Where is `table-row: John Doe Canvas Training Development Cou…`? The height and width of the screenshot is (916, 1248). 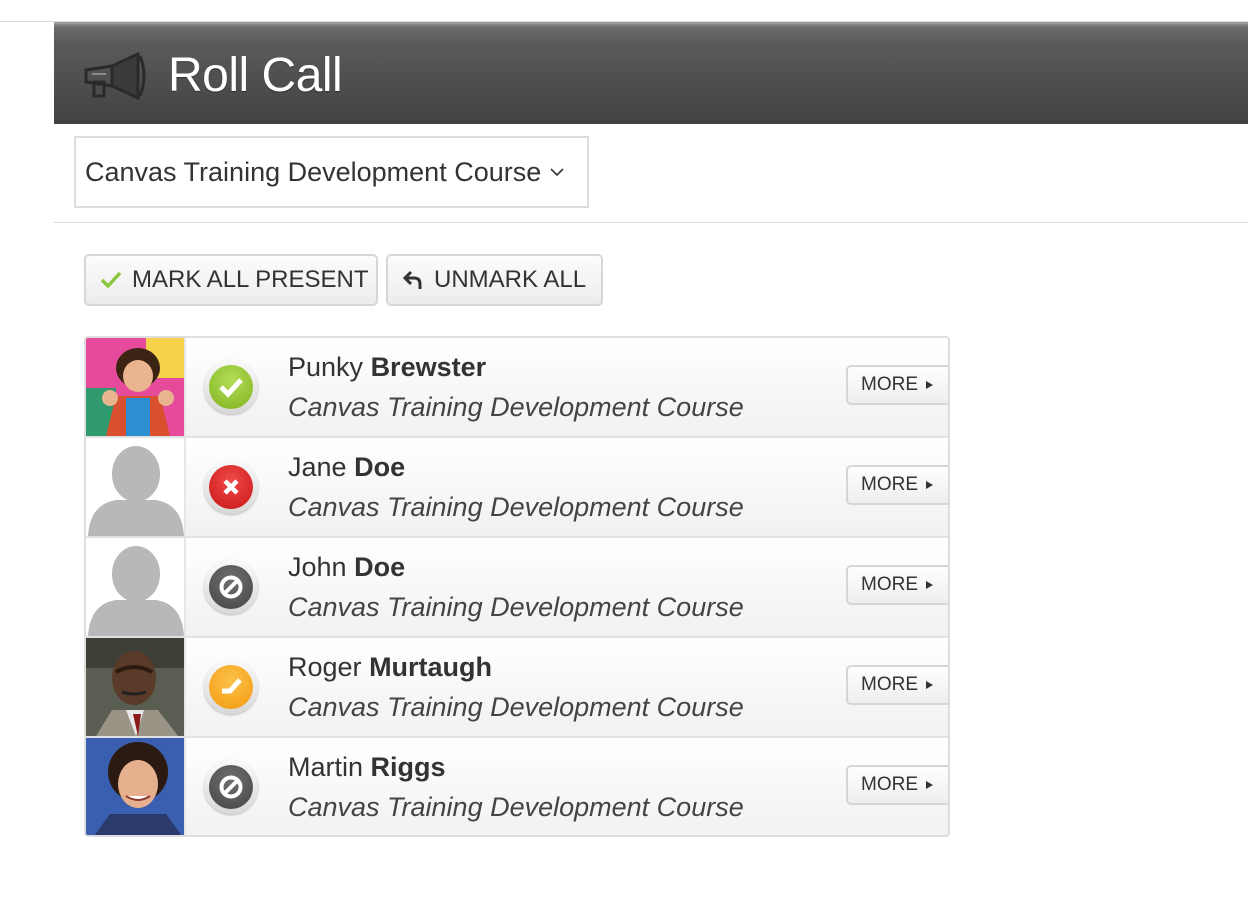
table-row: John Doe Canvas Training Development Cou… is located at coordinates (517, 588).